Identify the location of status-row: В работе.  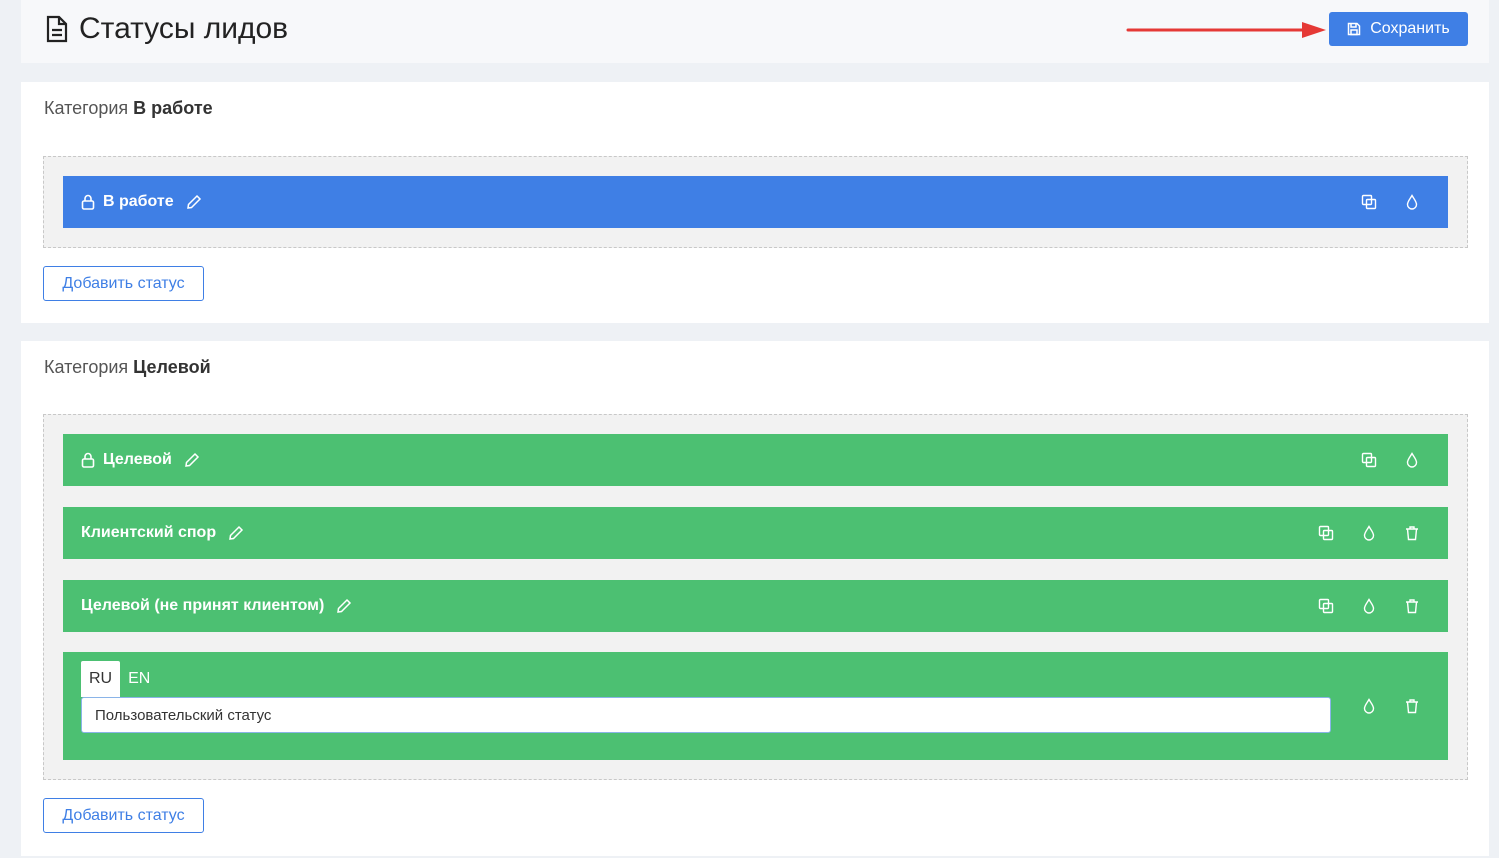
(755, 202).